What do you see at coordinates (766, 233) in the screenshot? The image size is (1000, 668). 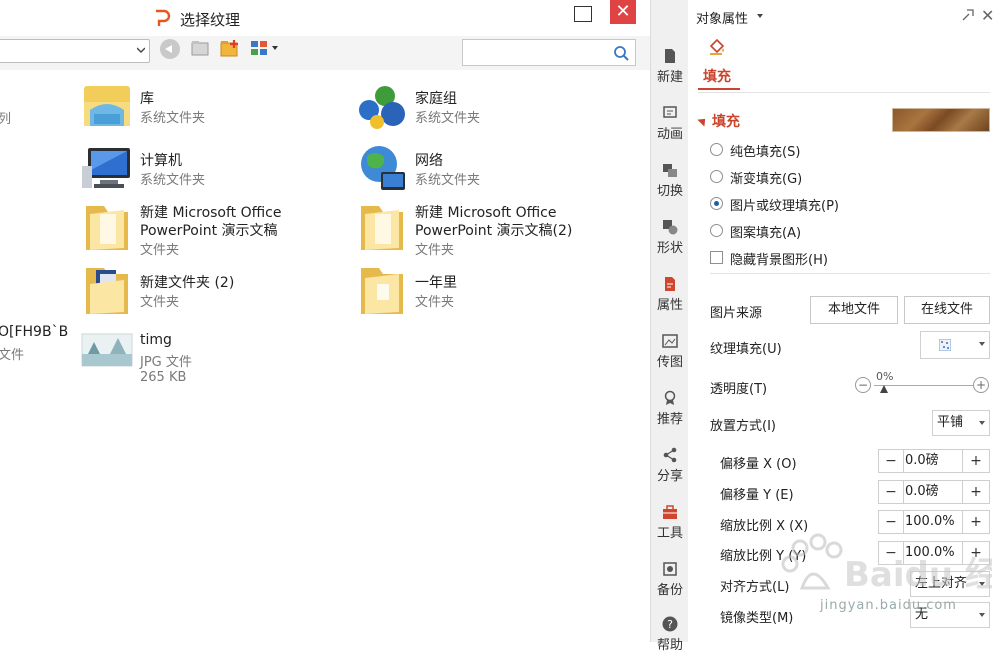 I see `radio-label: 图案填充(A)` at bounding box center [766, 233].